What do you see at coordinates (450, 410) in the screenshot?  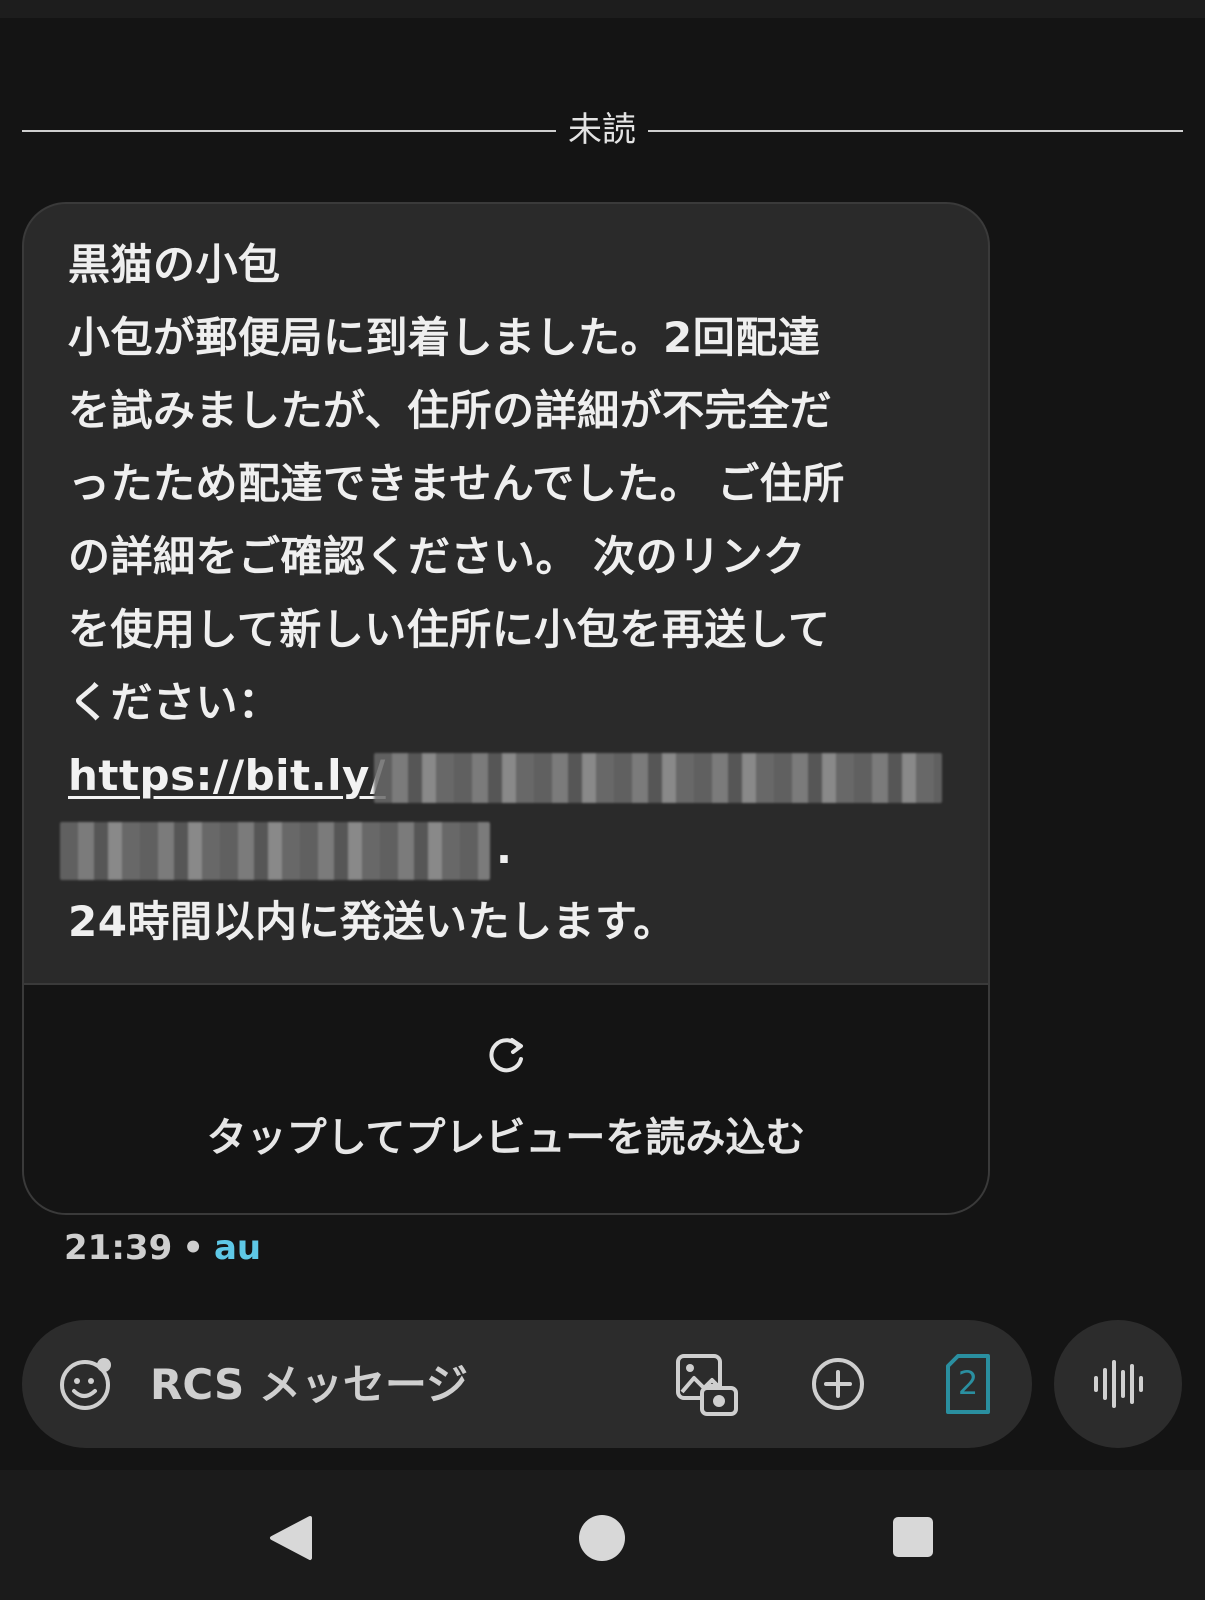 I see `message-line: を試みましたが、住所の詳細が不完全だ` at bounding box center [450, 410].